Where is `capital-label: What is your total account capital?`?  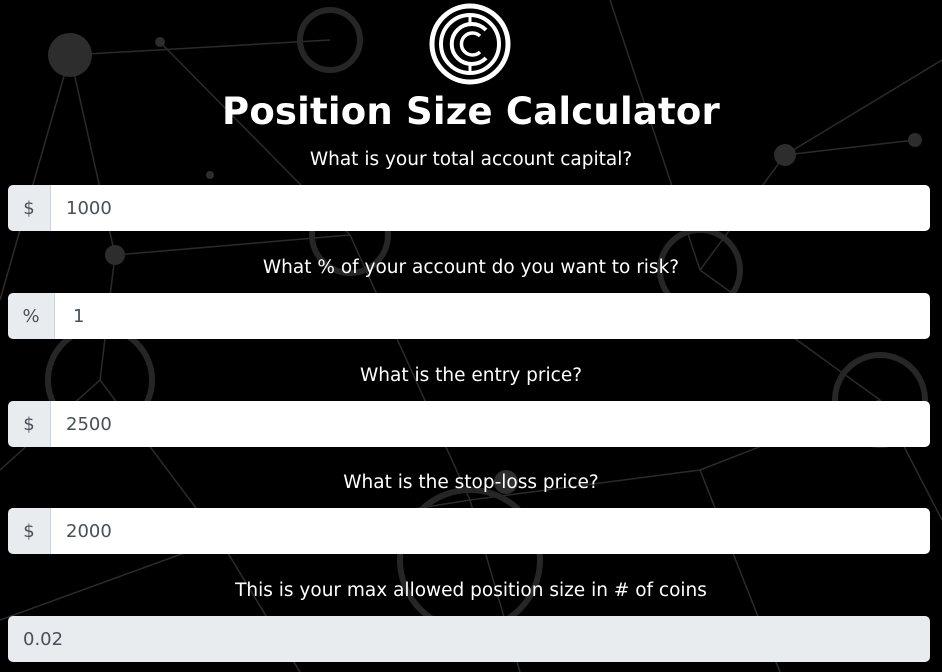 capital-label: What is your total account capital? is located at coordinates (471, 159).